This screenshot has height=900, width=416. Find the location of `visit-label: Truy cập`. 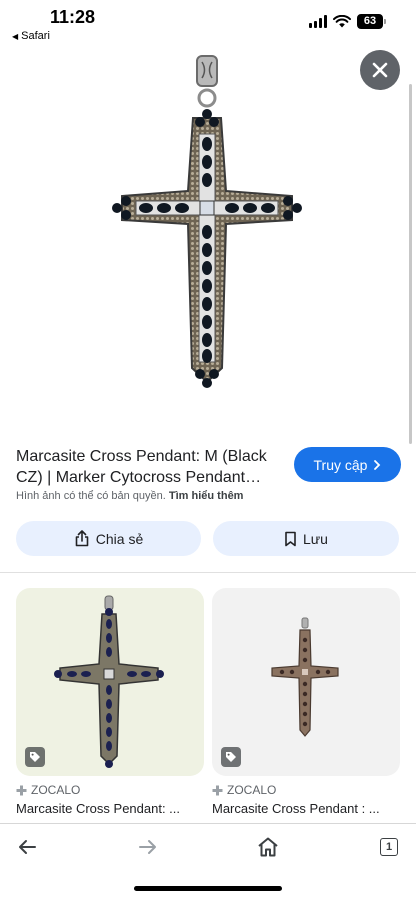

visit-label: Truy cập is located at coordinates (340, 464).